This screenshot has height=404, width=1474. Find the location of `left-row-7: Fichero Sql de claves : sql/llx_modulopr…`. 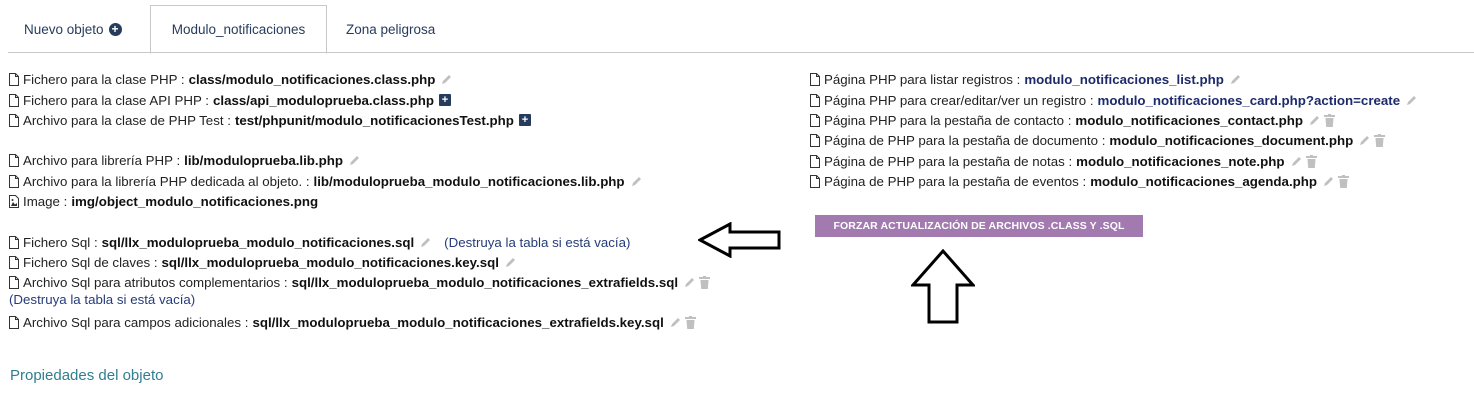

left-row-7: Fichero Sql de claves : sql/llx_modulopr… is located at coordinates (263, 262).